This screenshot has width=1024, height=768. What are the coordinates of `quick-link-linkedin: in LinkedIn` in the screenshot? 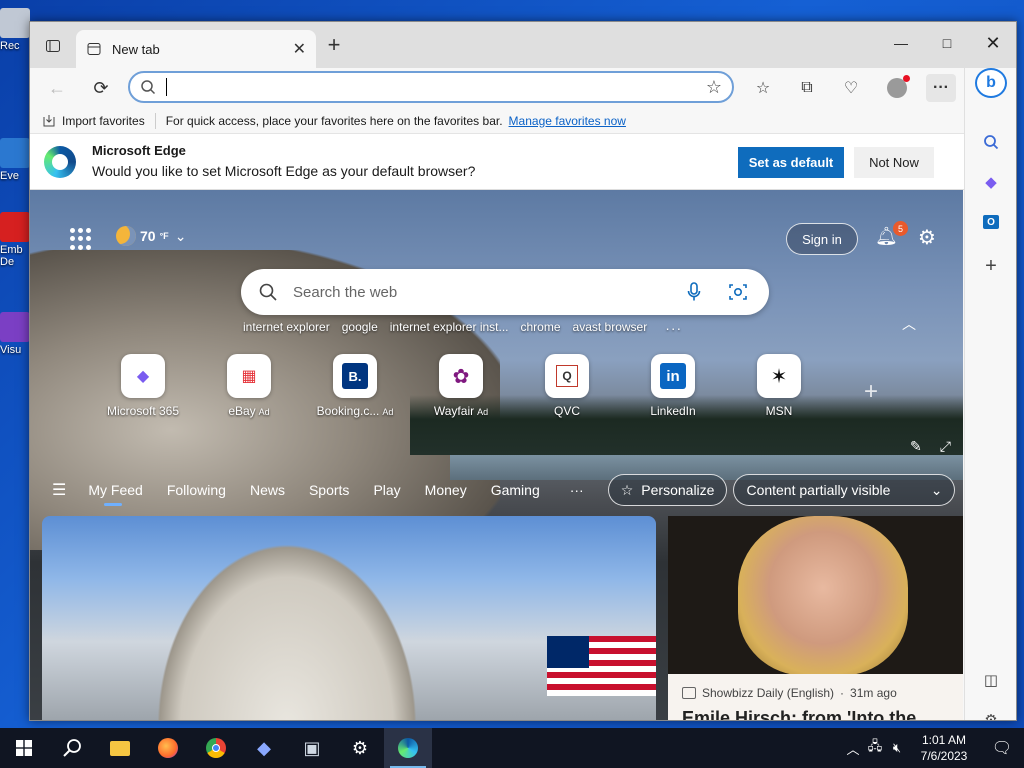 It's located at (673, 386).